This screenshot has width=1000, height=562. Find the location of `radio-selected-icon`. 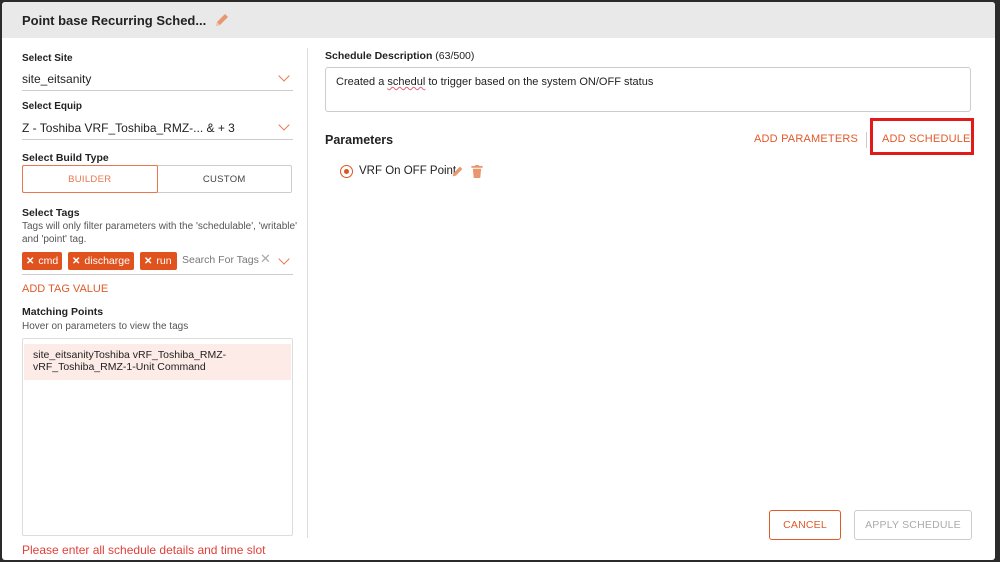

radio-selected-icon is located at coordinates (346, 171).